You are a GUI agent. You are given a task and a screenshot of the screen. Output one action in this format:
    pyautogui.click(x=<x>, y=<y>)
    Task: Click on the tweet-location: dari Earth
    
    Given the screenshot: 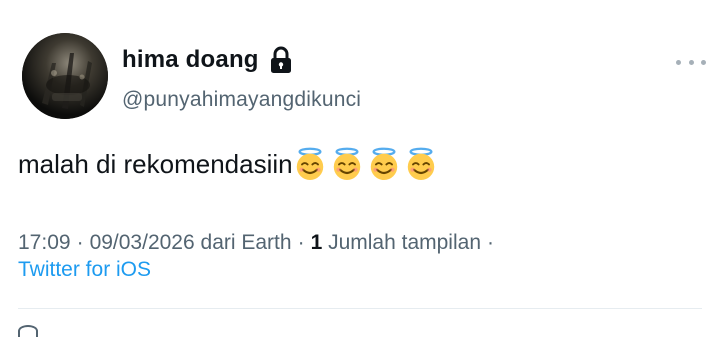 What is the action you would take?
    pyautogui.click(x=246, y=242)
    